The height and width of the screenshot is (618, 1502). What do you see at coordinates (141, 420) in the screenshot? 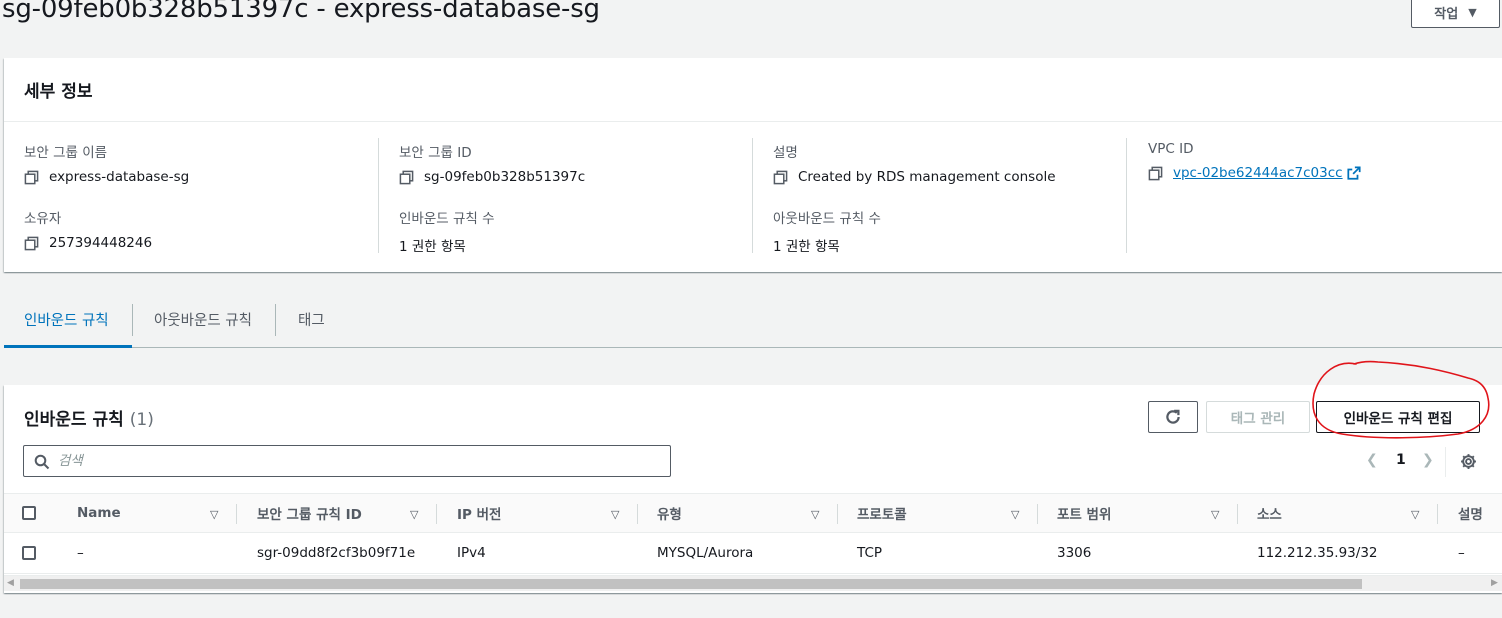
I see `rules-count: (1)` at bounding box center [141, 420].